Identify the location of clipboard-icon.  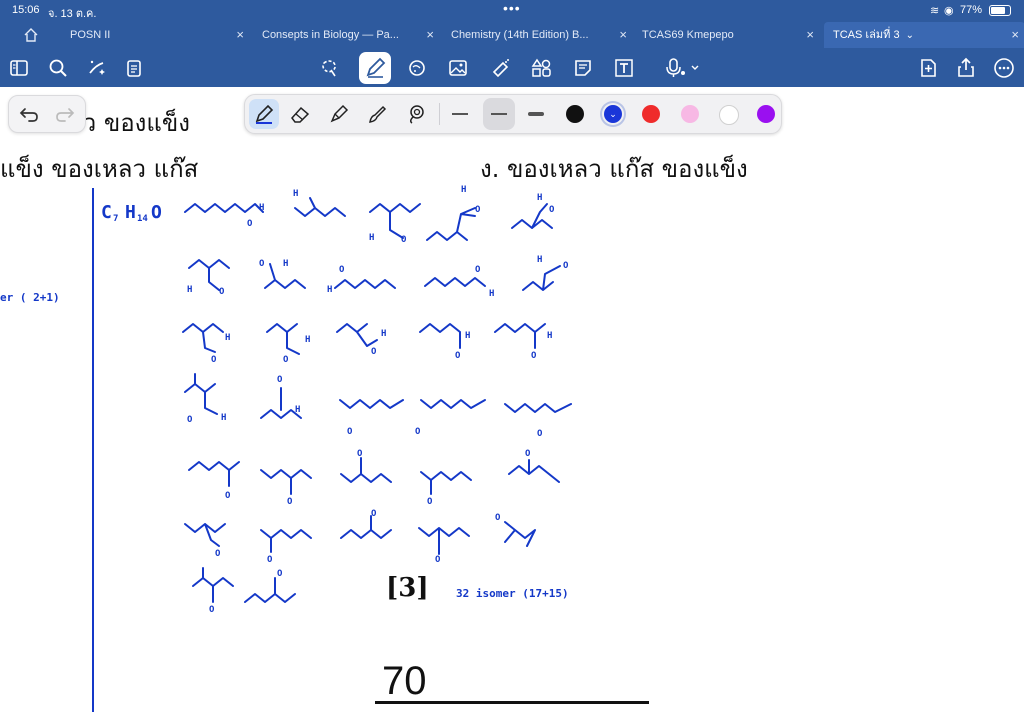
(134, 68).